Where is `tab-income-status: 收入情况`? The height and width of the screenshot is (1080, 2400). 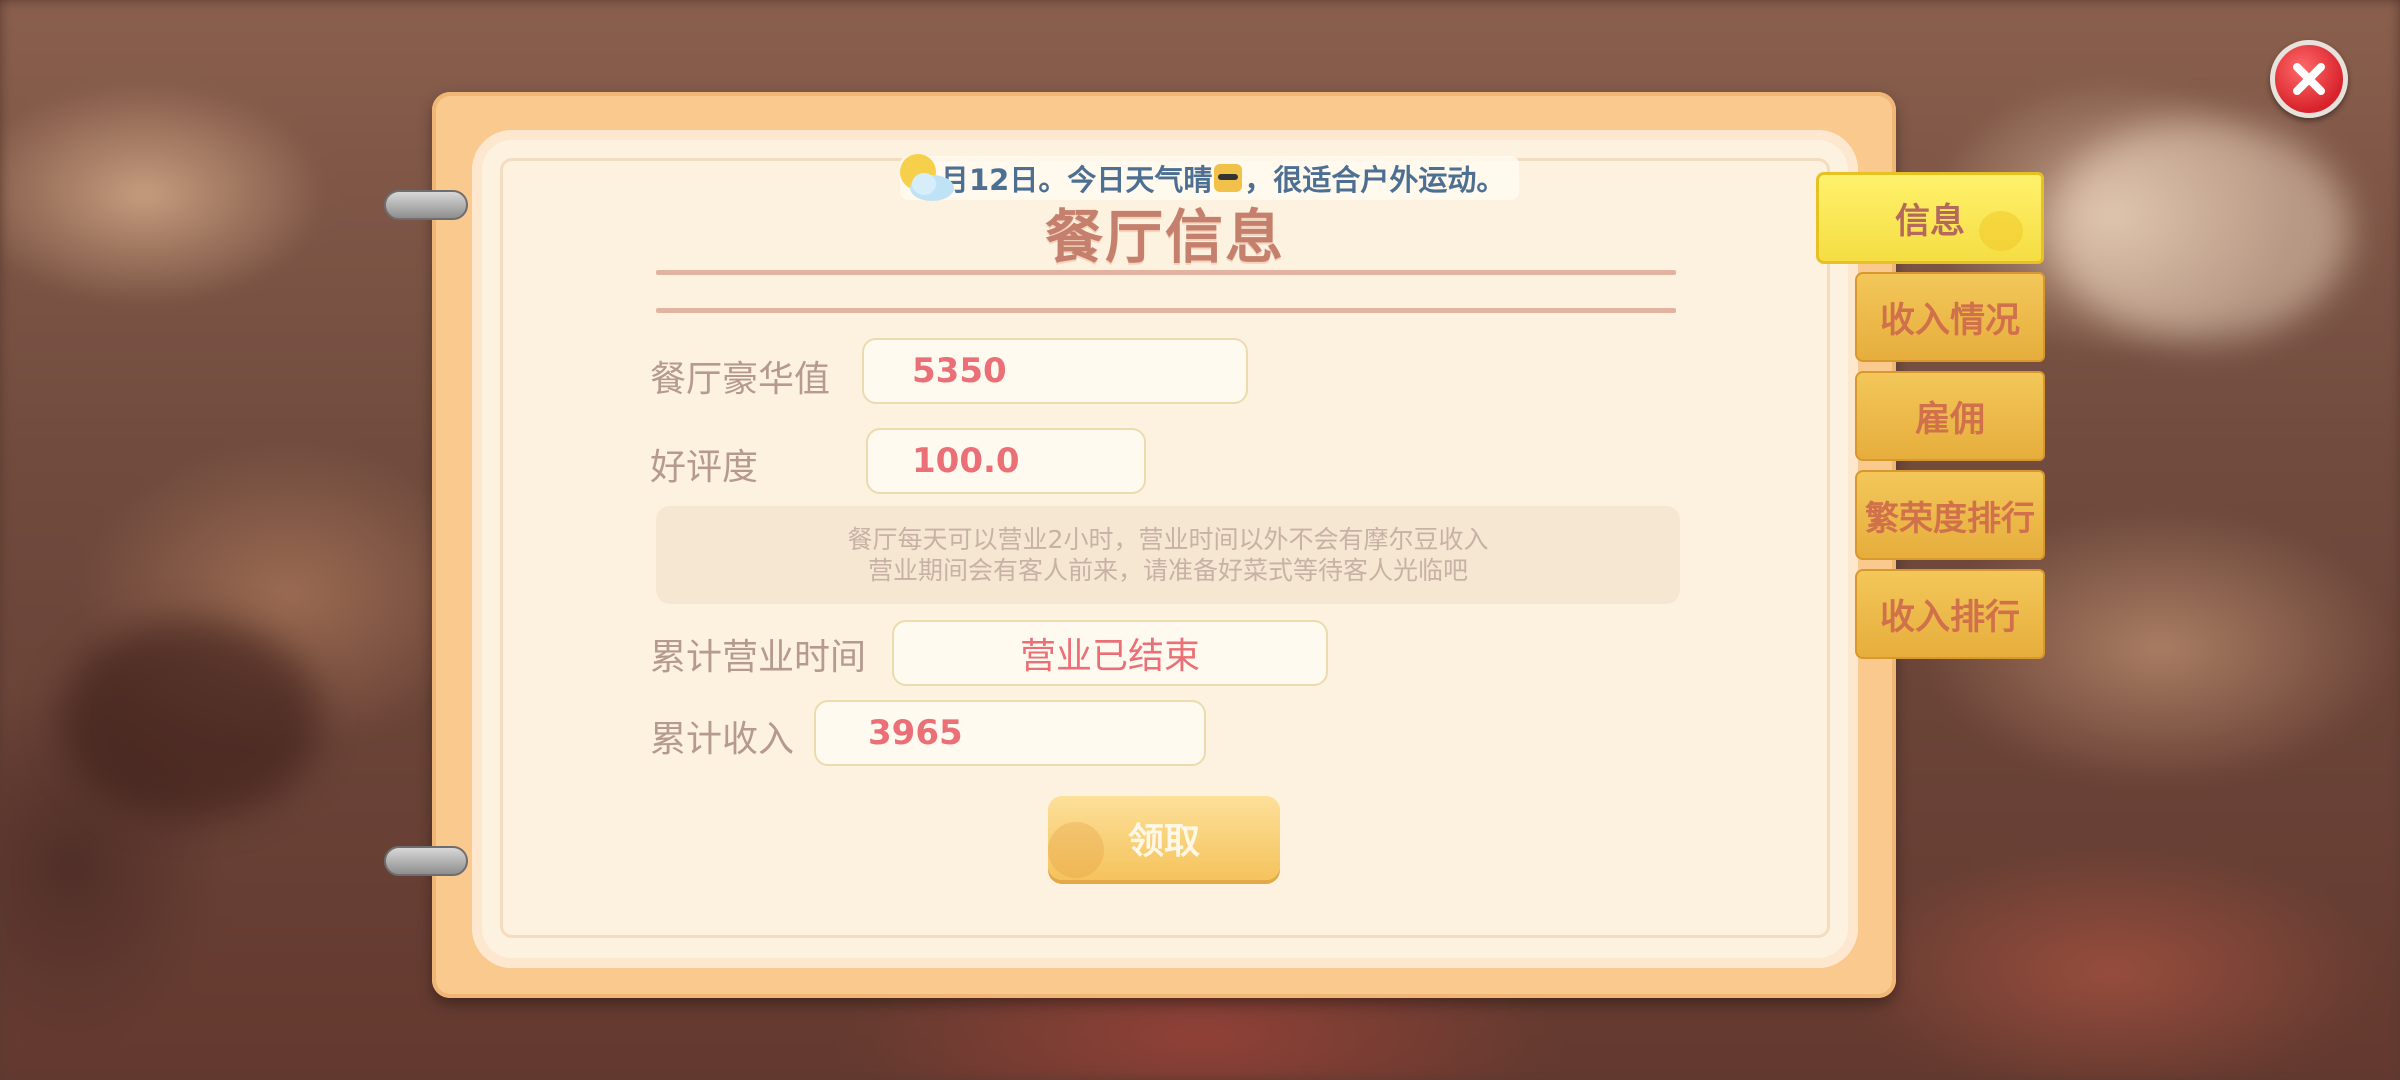
tab-income-status: 收入情况 is located at coordinates (1950, 317).